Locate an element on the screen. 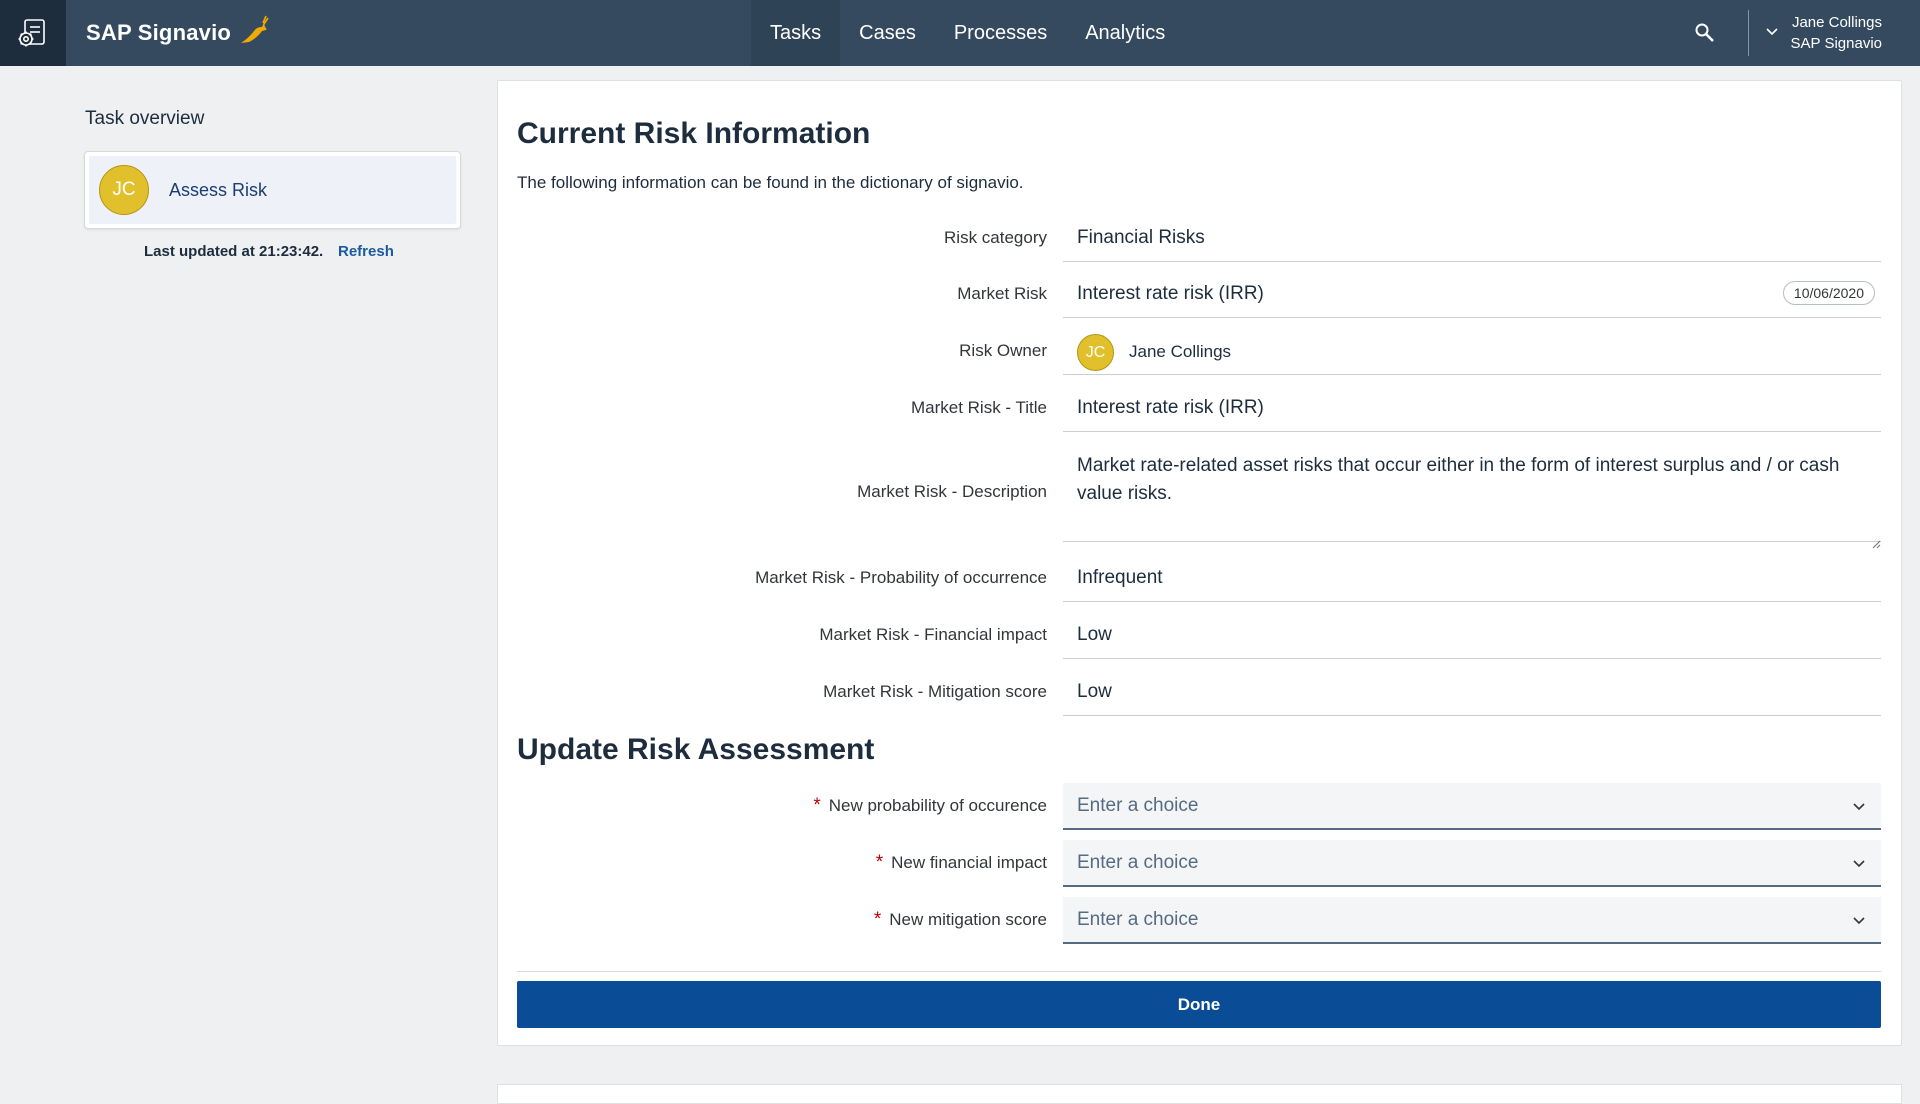 The width and height of the screenshot is (1920, 1104). task-item-assess-risk: JC Assess Risk is located at coordinates (272, 190).